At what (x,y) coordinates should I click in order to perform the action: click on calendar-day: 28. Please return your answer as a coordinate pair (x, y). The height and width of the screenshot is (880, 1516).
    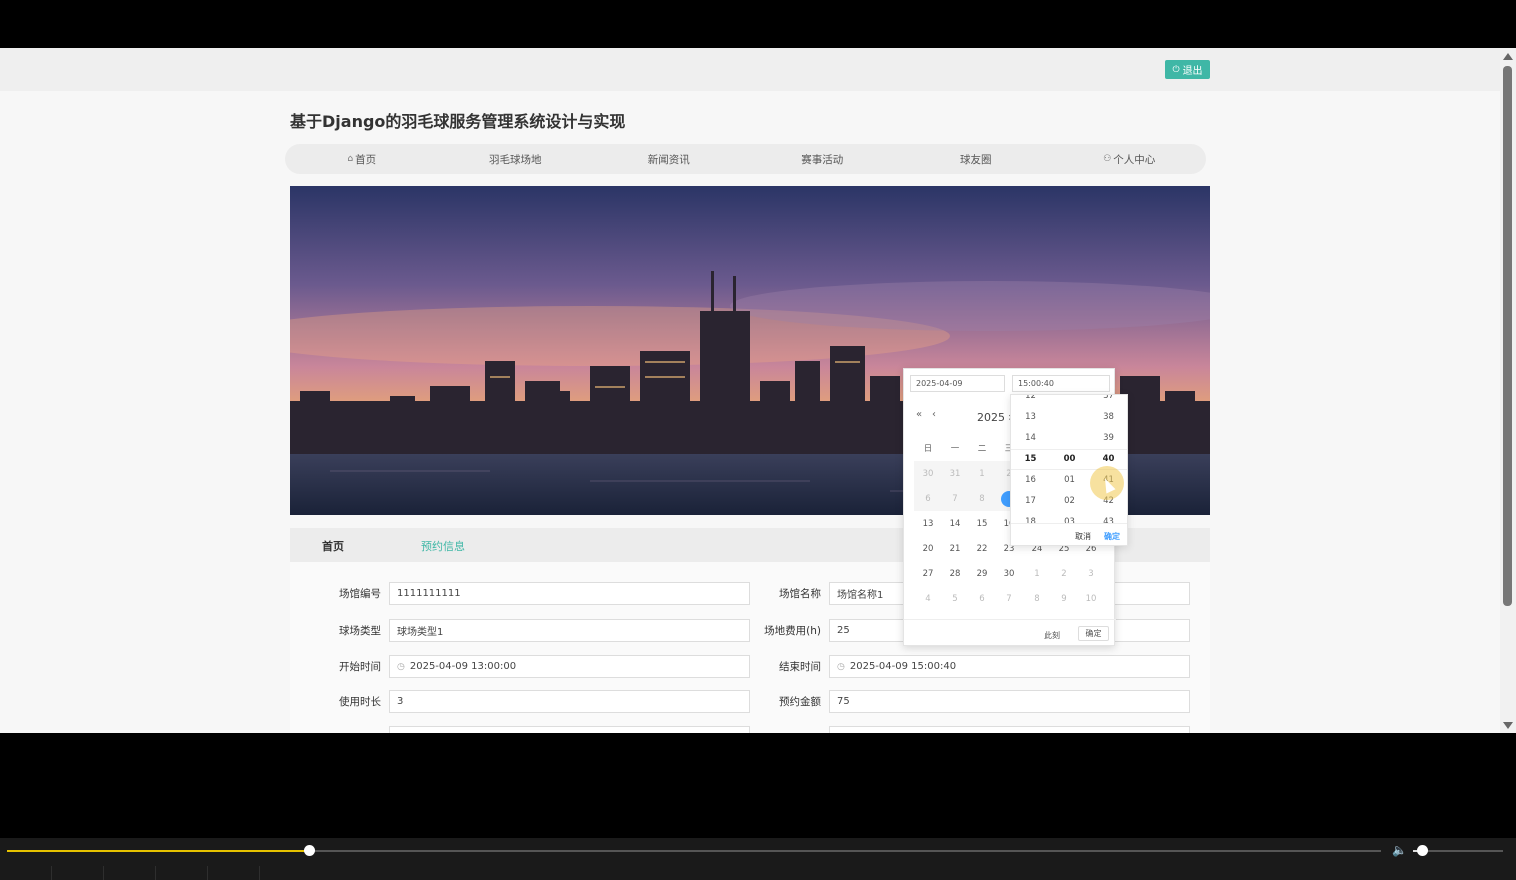
    Looking at the image, I should click on (955, 574).